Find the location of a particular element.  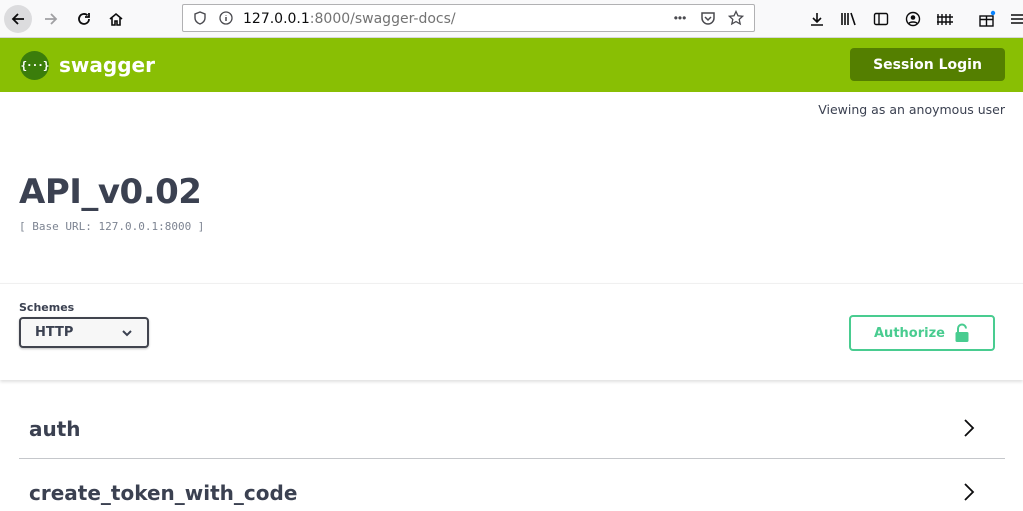

session-login-button: Session Login is located at coordinates (927, 64).